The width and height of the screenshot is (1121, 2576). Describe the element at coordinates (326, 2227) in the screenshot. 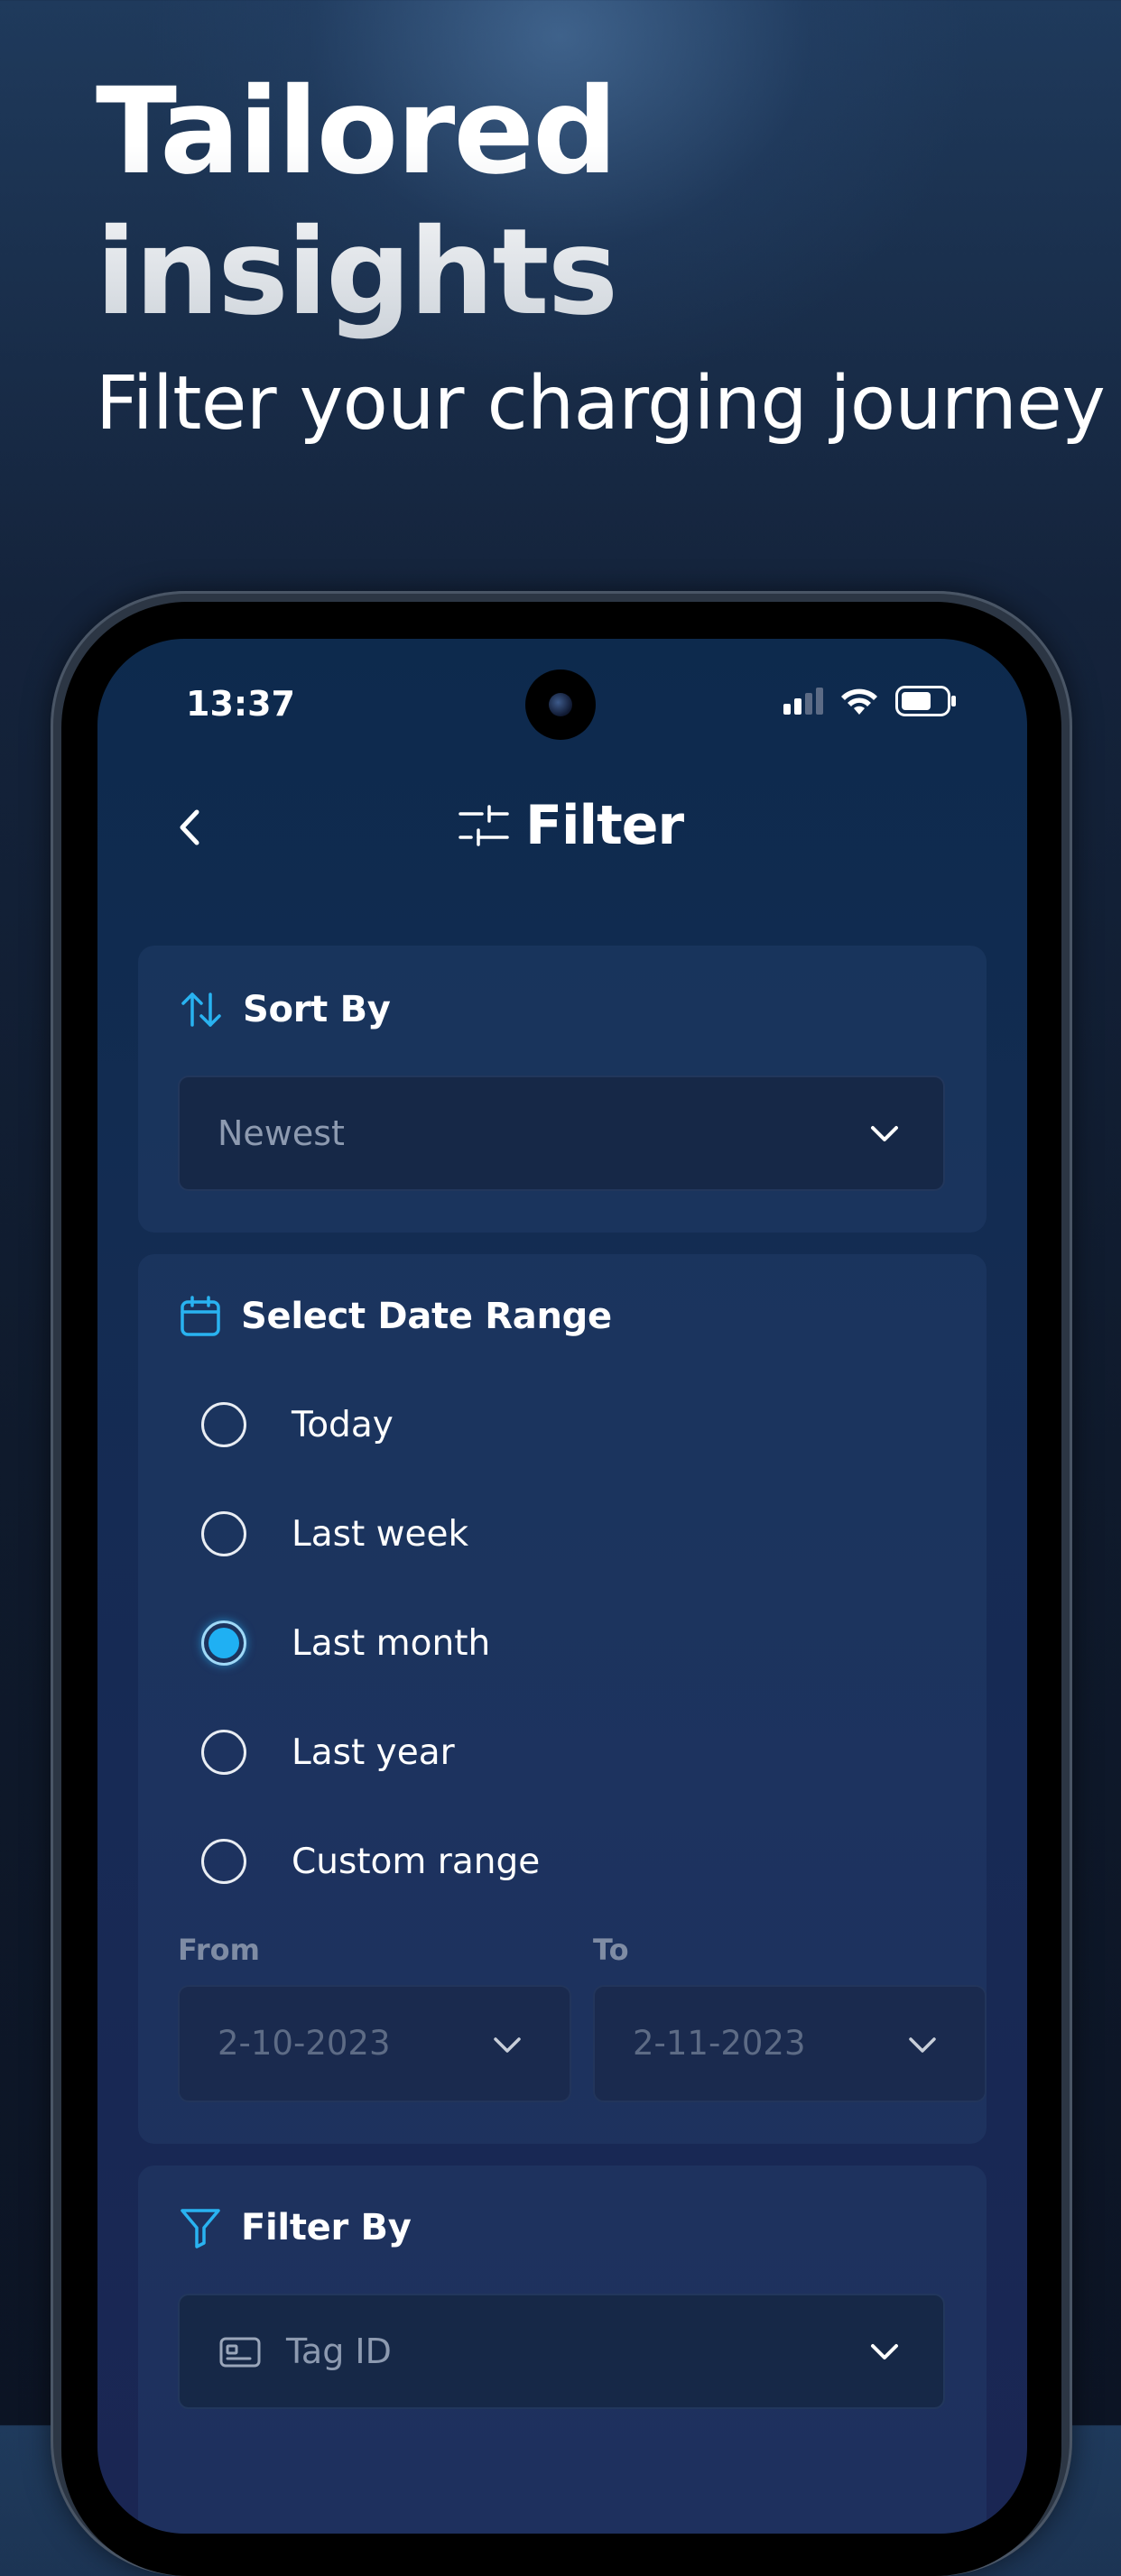

I see `filter-by-heading-text: Filter By` at that location.